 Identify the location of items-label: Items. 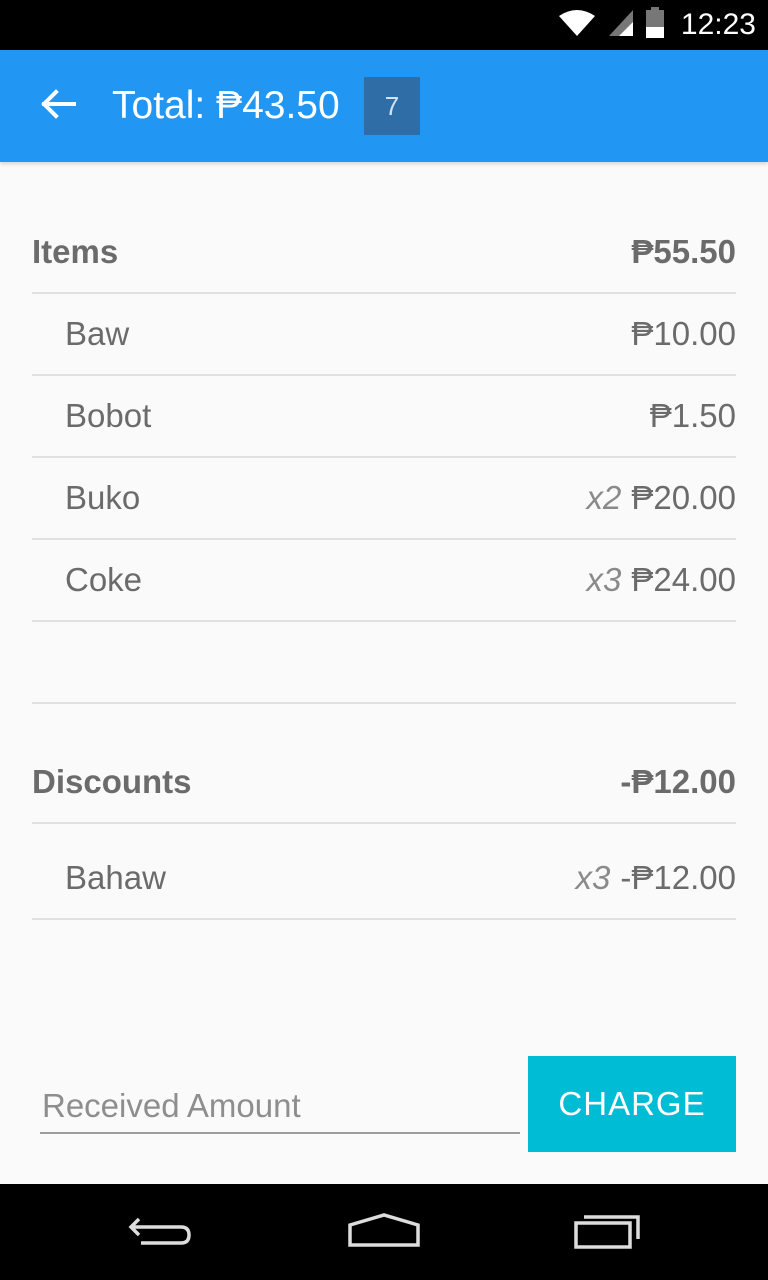
(75, 251).